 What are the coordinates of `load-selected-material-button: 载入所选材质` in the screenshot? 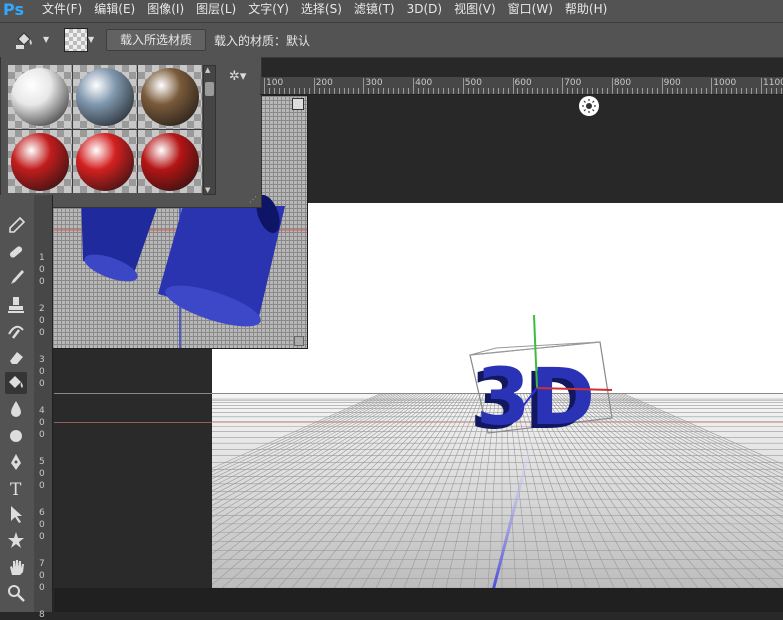 It's located at (156, 40).